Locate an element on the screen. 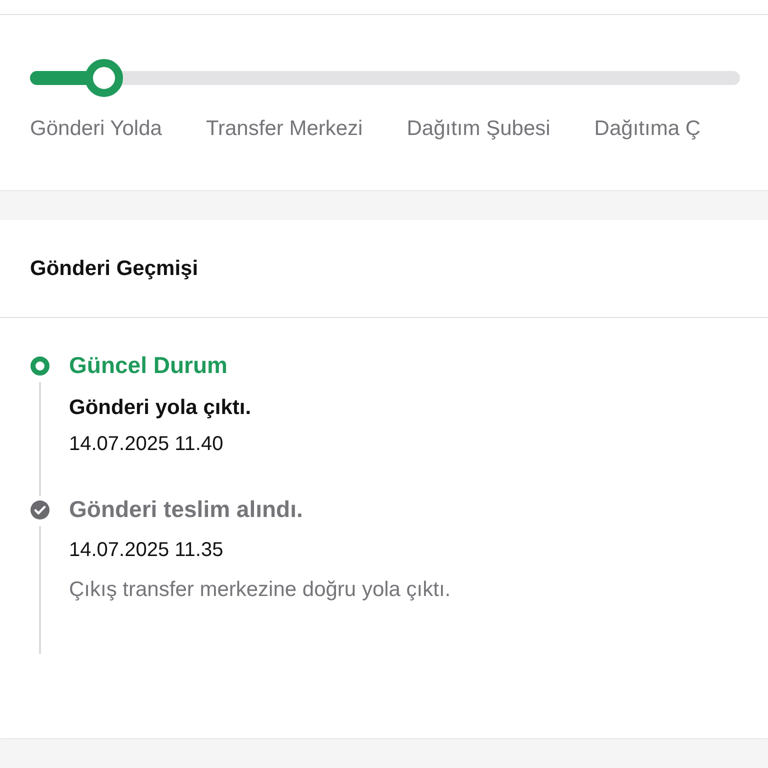  event-status: Gönderi teslim alındı. is located at coordinates (186, 510).